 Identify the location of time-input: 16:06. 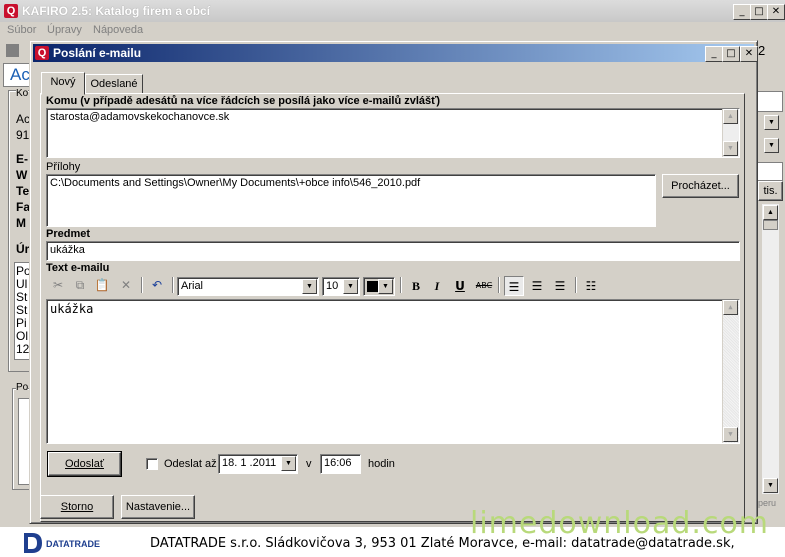
(340, 464).